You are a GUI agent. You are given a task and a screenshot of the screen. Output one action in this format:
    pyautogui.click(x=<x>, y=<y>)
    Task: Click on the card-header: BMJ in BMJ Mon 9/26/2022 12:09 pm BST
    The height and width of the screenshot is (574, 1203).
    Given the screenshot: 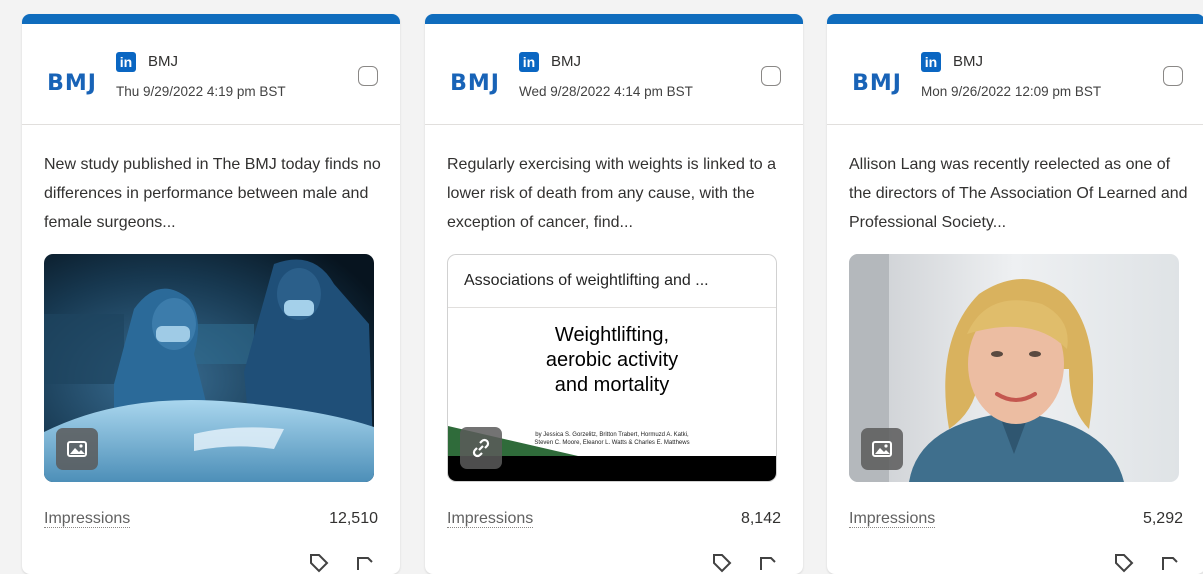 What is the action you would take?
    pyautogui.click(x=1015, y=74)
    